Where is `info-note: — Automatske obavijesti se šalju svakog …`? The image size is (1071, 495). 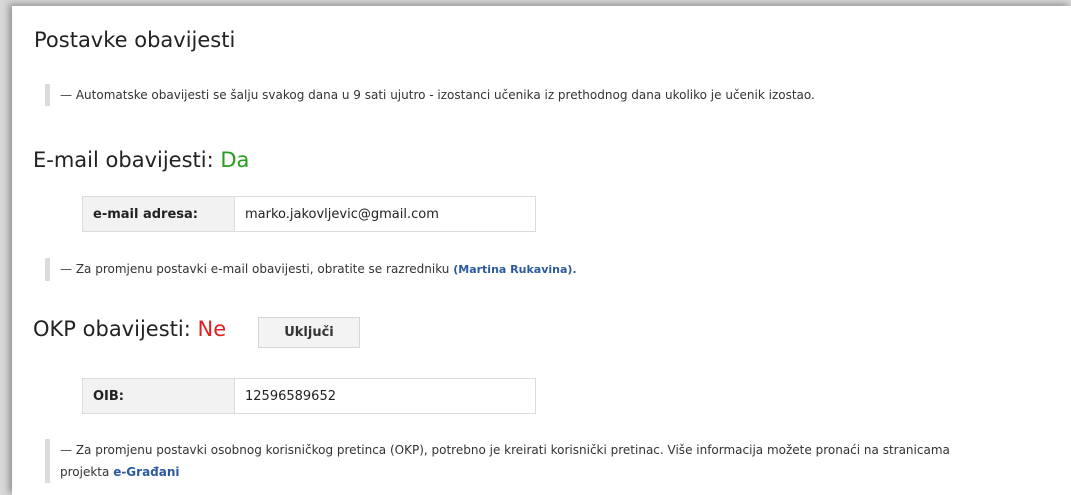
info-note: — Automatske obavijesti se šalju svakog … is located at coordinates (502, 95).